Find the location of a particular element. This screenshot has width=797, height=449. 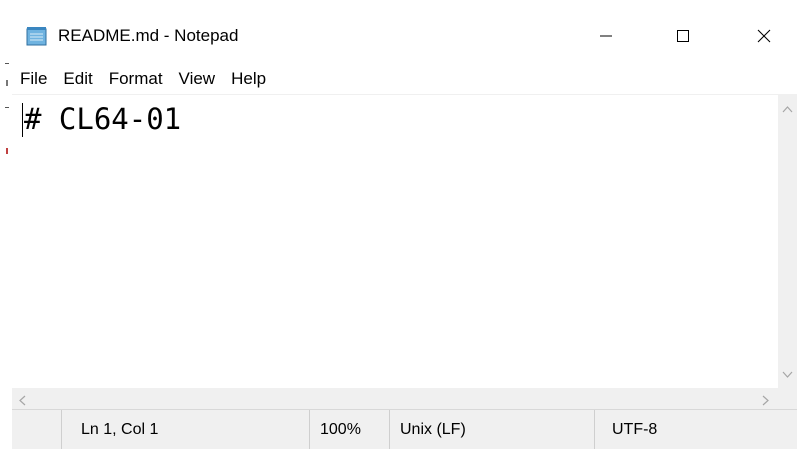

status-zoom: 100% is located at coordinates (349, 429).